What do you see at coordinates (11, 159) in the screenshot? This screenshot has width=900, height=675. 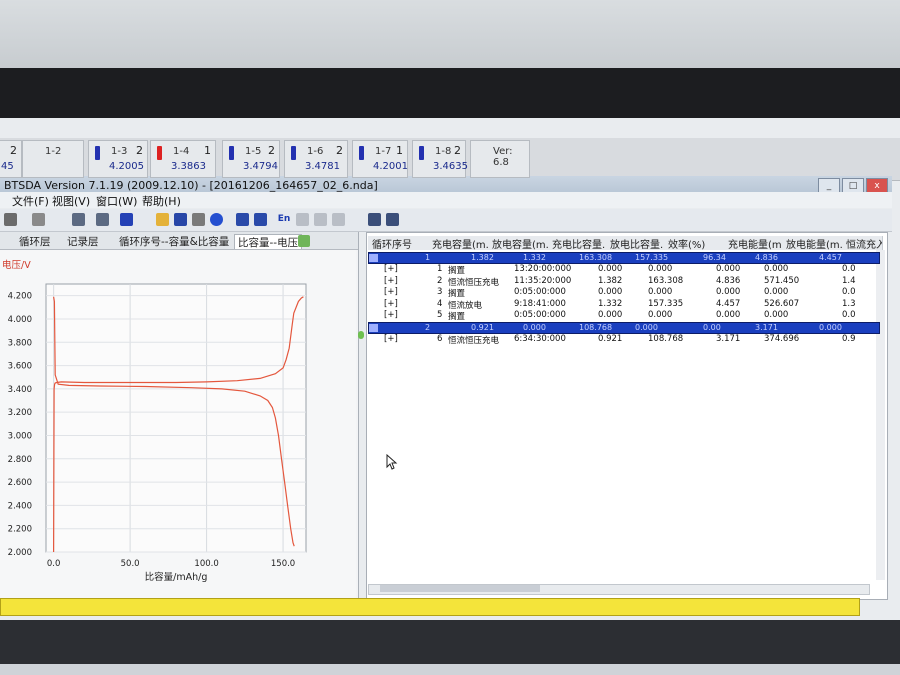 I see `channel-tab-1: 2 45` at bounding box center [11, 159].